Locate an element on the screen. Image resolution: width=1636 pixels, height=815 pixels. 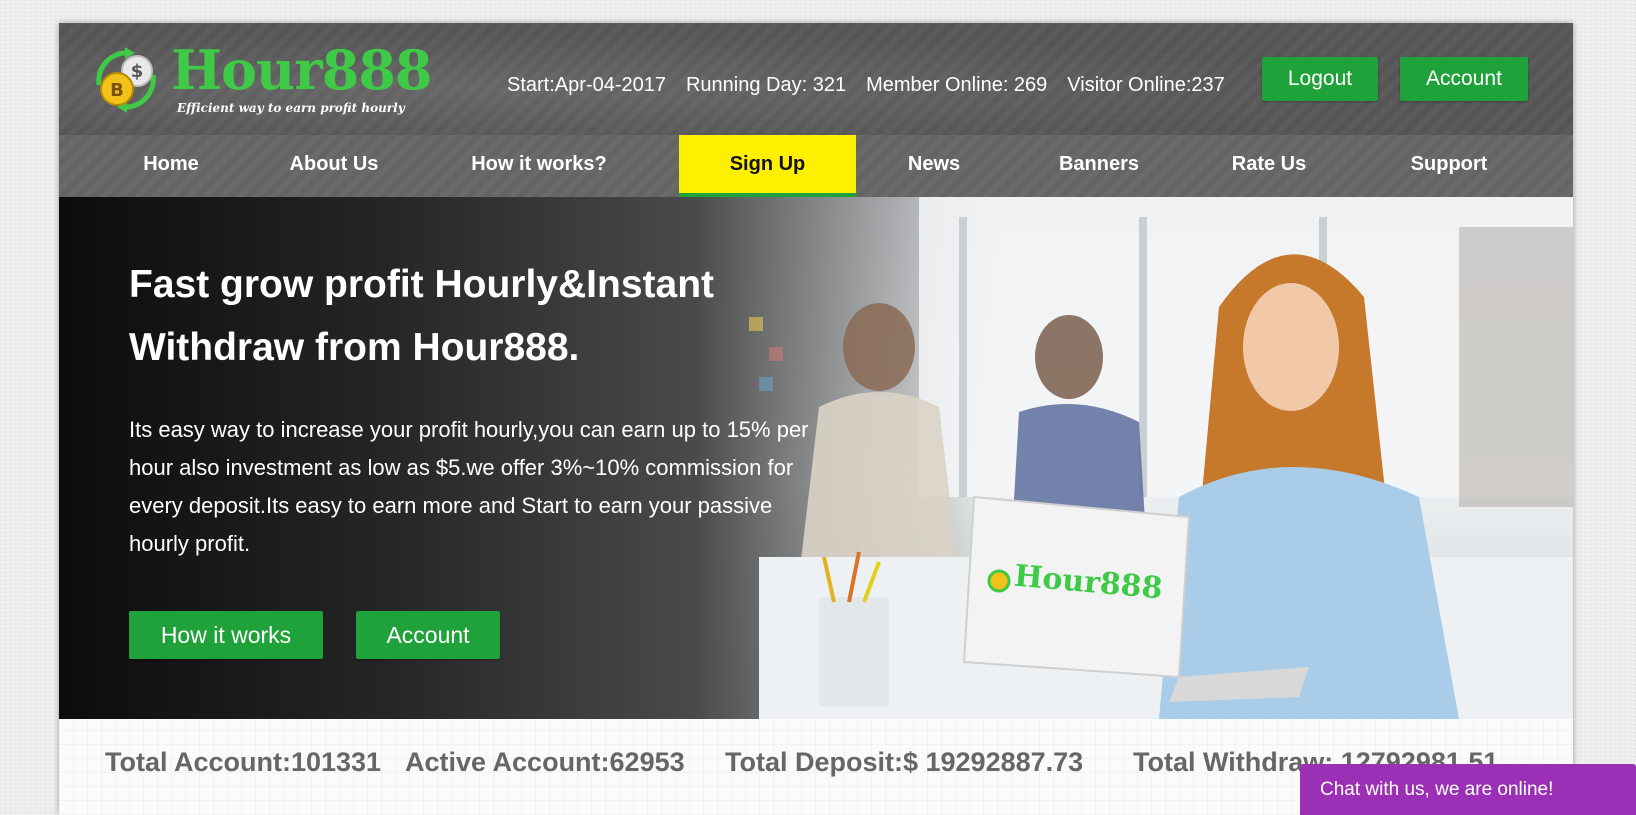
total-account-stat: Total Account:101331 is located at coordinates (243, 762).